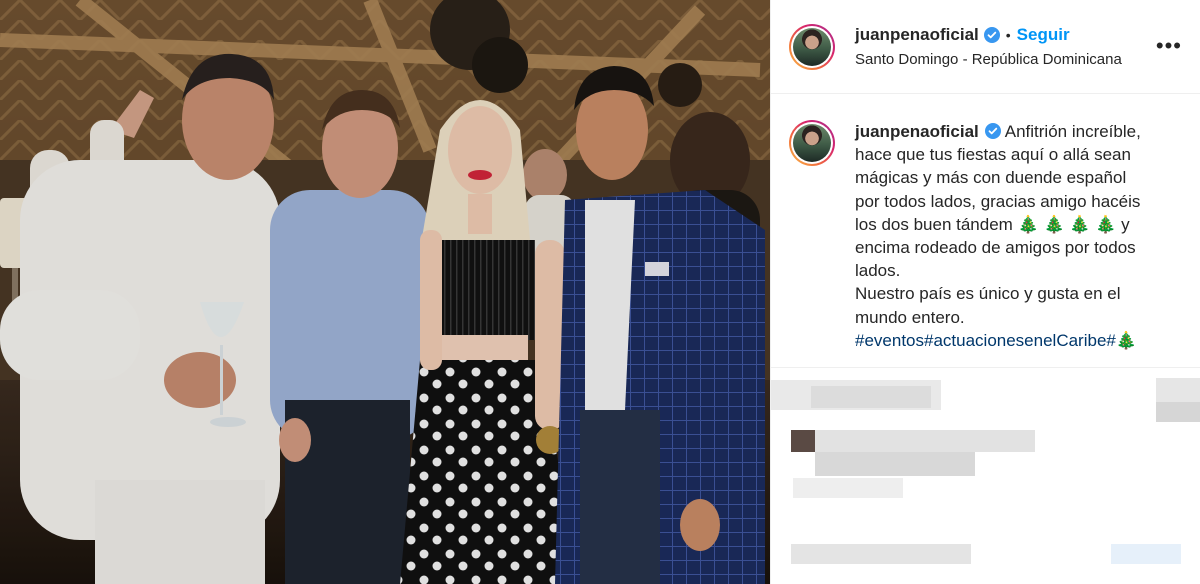 The width and height of the screenshot is (1200, 584). Describe the element at coordinates (985, 476) in the screenshot. I see `pixelated-comments` at that location.